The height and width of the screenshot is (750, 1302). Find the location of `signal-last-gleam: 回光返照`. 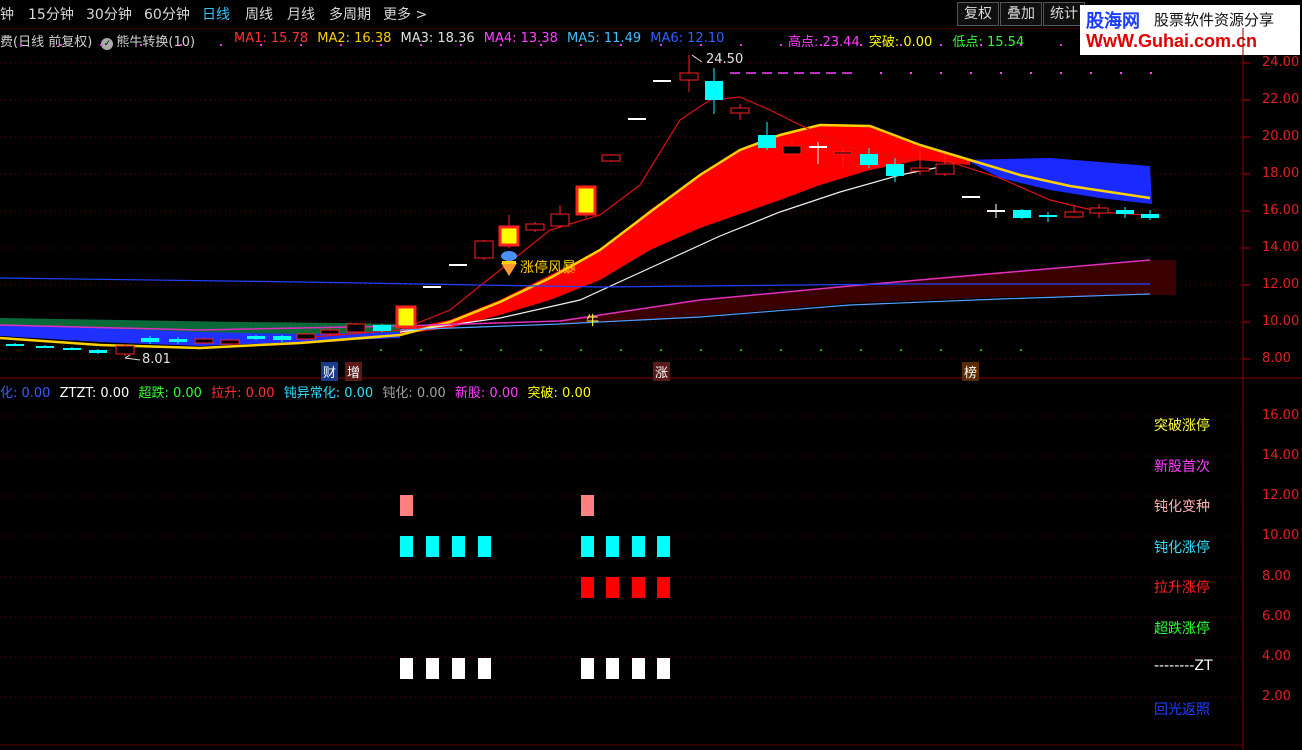

signal-last-gleam: 回光返照 is located at coordinates (1182, 710).